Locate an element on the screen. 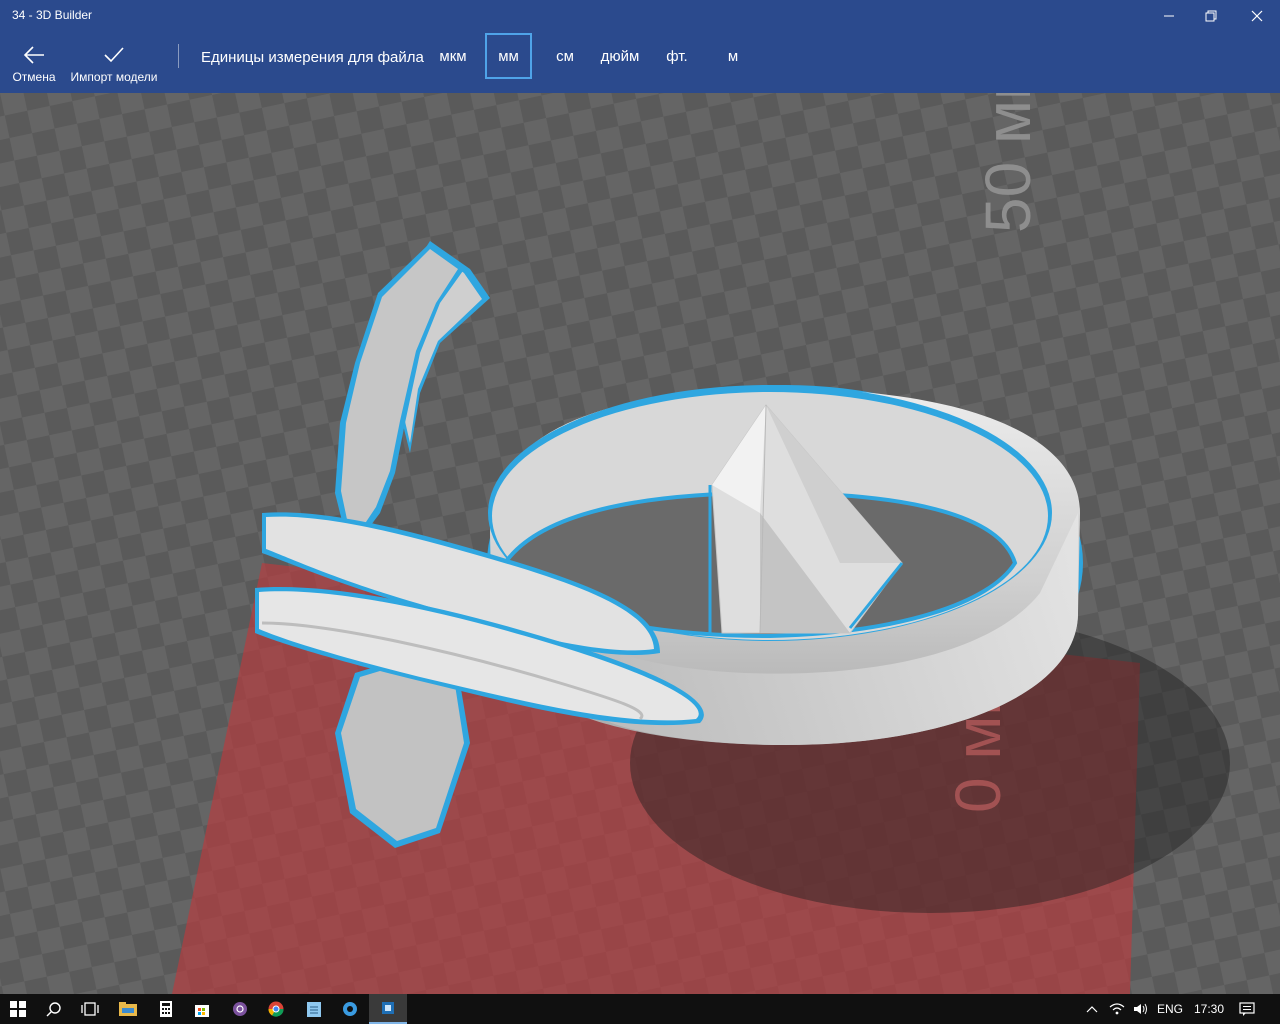  restore-button is located at coordinates (1211, 16).